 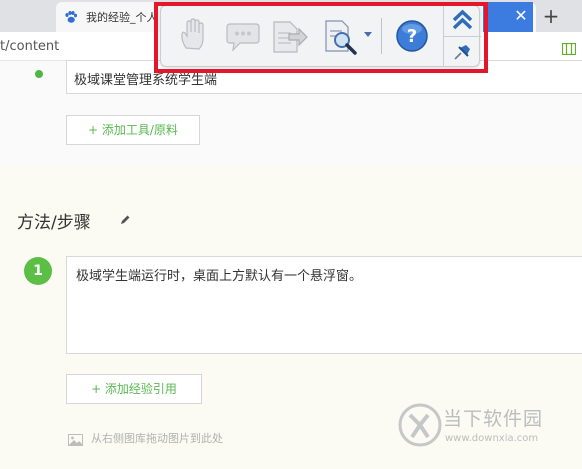 I want to click on red-highlight-frame, so click(x=321, y=37).